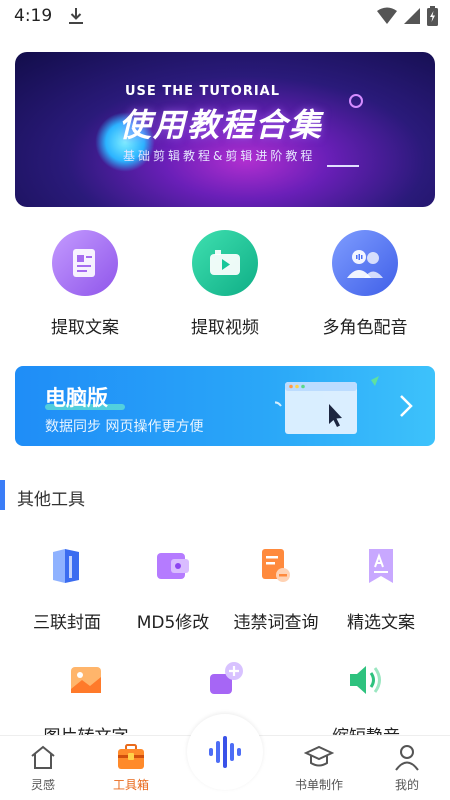  I want to click on signal-icon, so click(412, 16).